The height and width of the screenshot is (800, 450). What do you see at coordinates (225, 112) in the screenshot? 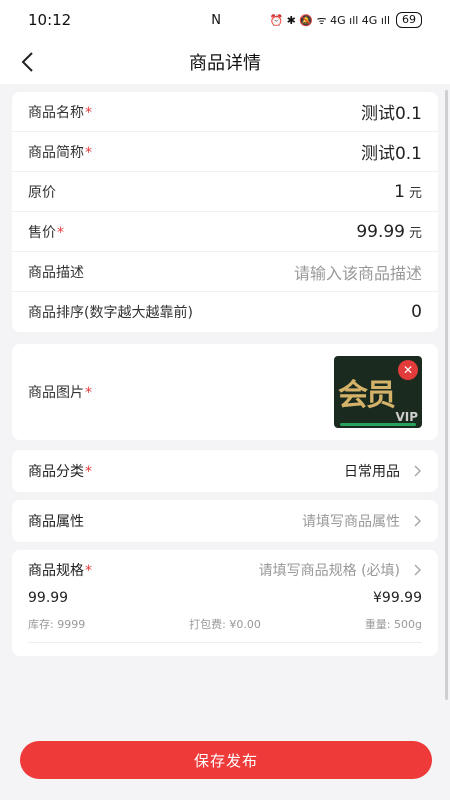
I see `product-name-row: 商品名称* 测试0.1` at bounding box center [225, 112].